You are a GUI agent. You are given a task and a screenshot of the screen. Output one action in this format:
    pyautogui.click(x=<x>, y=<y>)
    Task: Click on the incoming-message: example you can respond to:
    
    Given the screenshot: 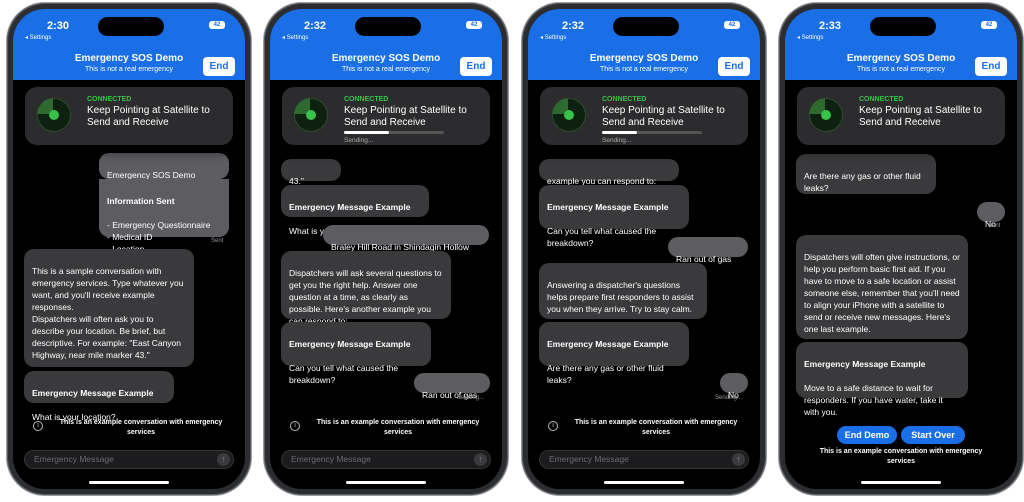 What is the action you would take?
    pyautogui.click(x=609, y=172)
    